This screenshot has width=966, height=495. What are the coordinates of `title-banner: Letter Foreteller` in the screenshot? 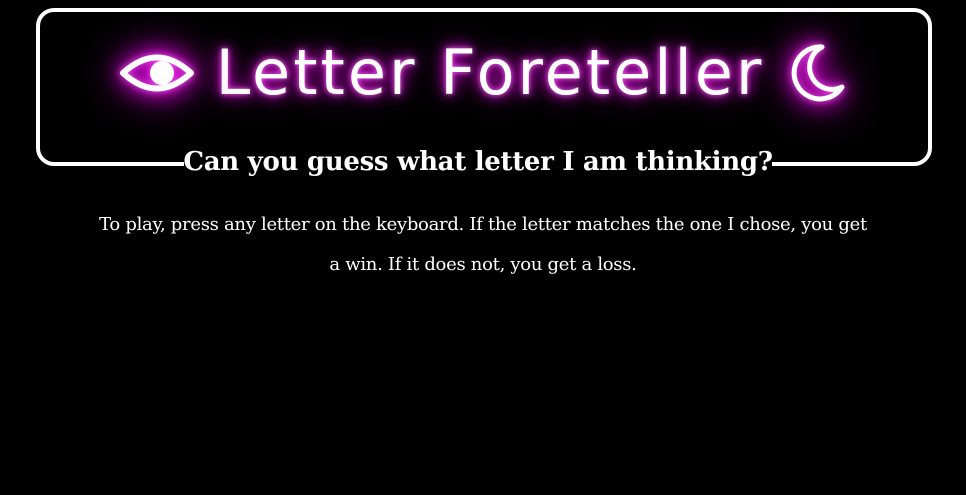 It's located at (483, 73).